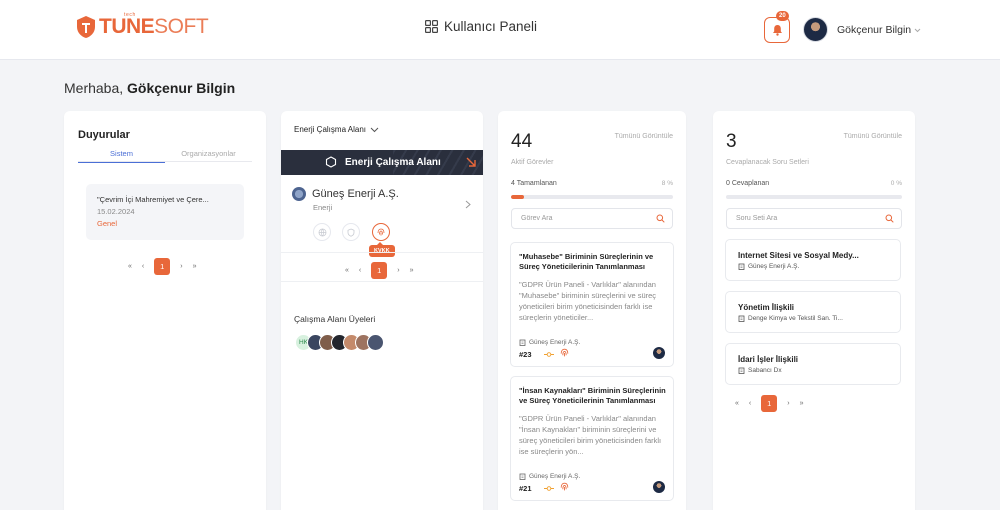  Describe the element at coordinates (555, 476) in the screenshot. I see `task-company-name: Güneş Enerji A.Ş.` at that location.